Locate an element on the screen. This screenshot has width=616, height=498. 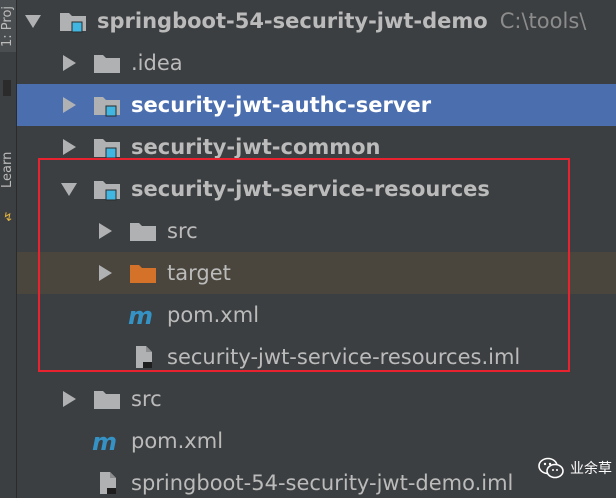
tree-row-authc-server: security-jwt-authc-server is located at coordinates (316, 105).